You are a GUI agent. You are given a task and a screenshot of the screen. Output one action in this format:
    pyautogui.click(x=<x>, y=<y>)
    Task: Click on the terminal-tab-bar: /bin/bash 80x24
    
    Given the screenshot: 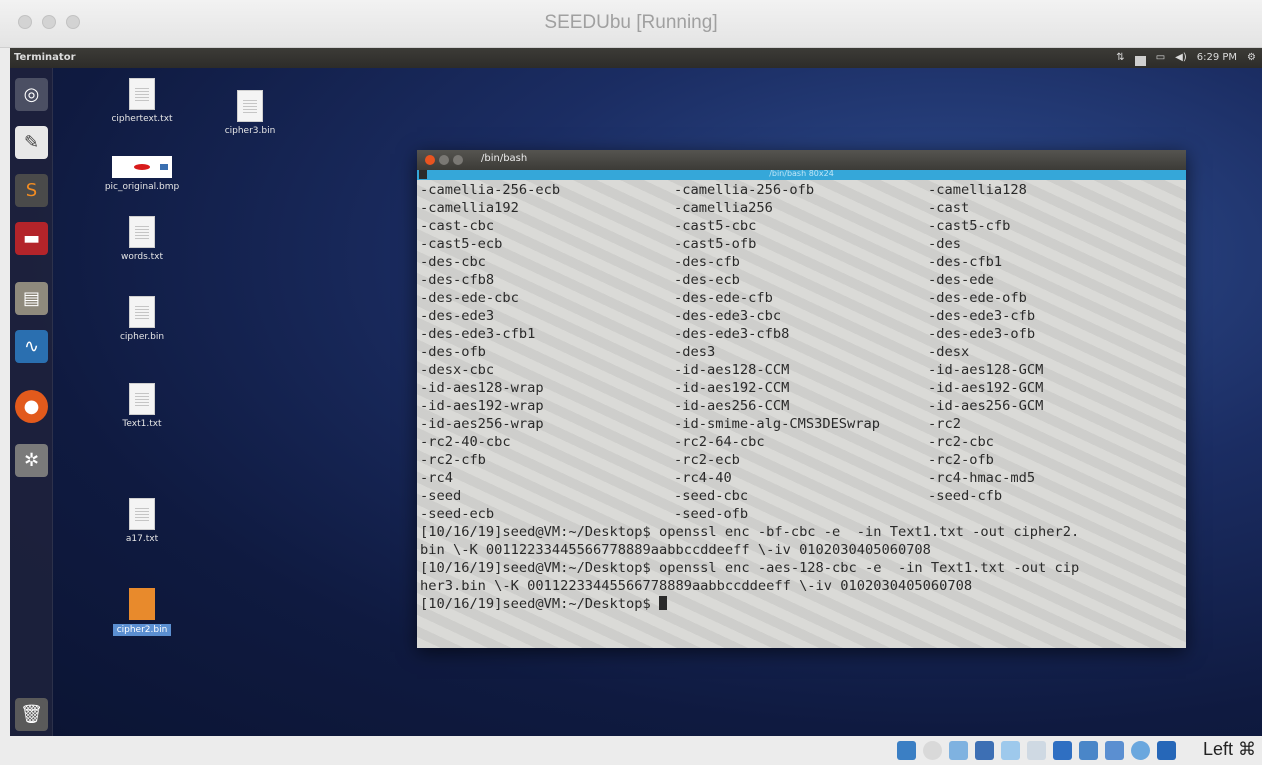 What is the action you would take?
    pyautogui.click(x=801, y=174)
    